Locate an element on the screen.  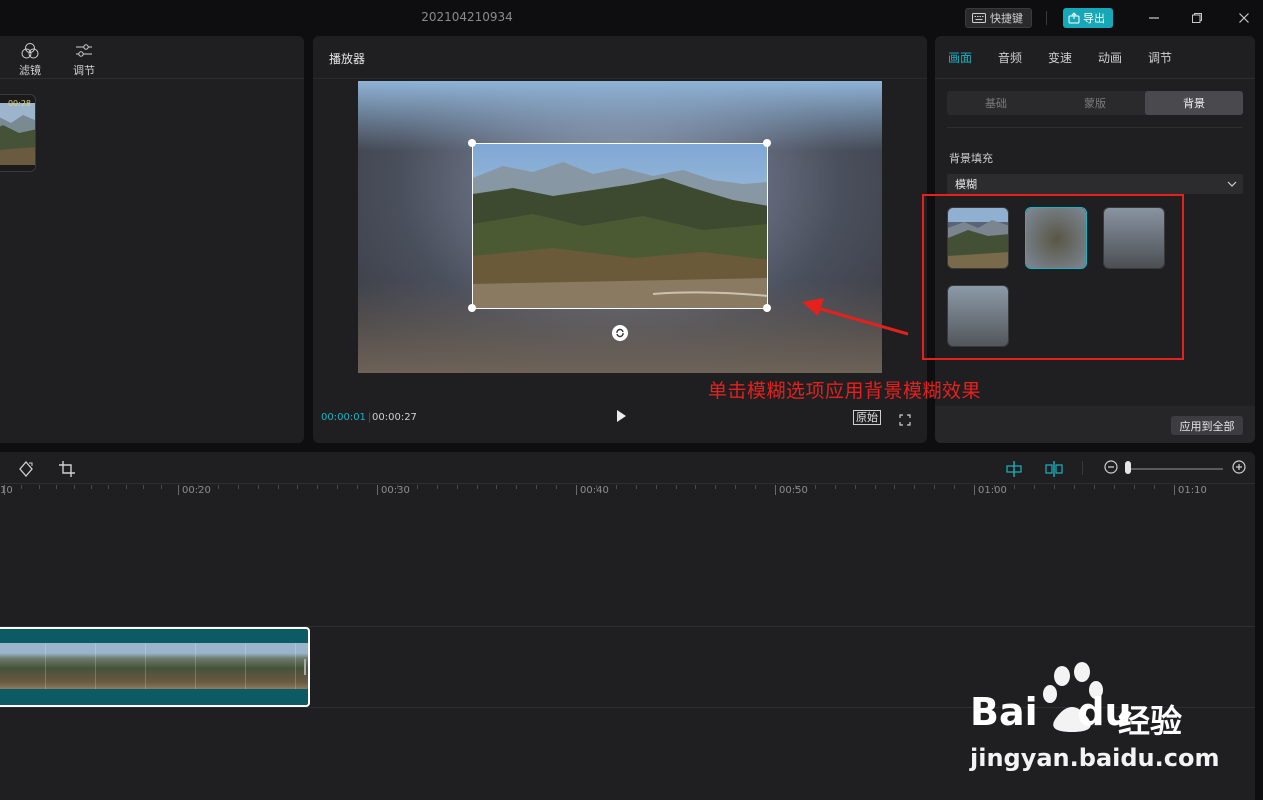
snap-button is located at coordinates (1014, 469).